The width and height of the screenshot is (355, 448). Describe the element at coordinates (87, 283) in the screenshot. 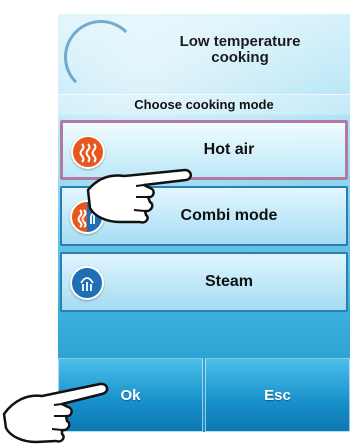

I see `steam-icon` at that location.